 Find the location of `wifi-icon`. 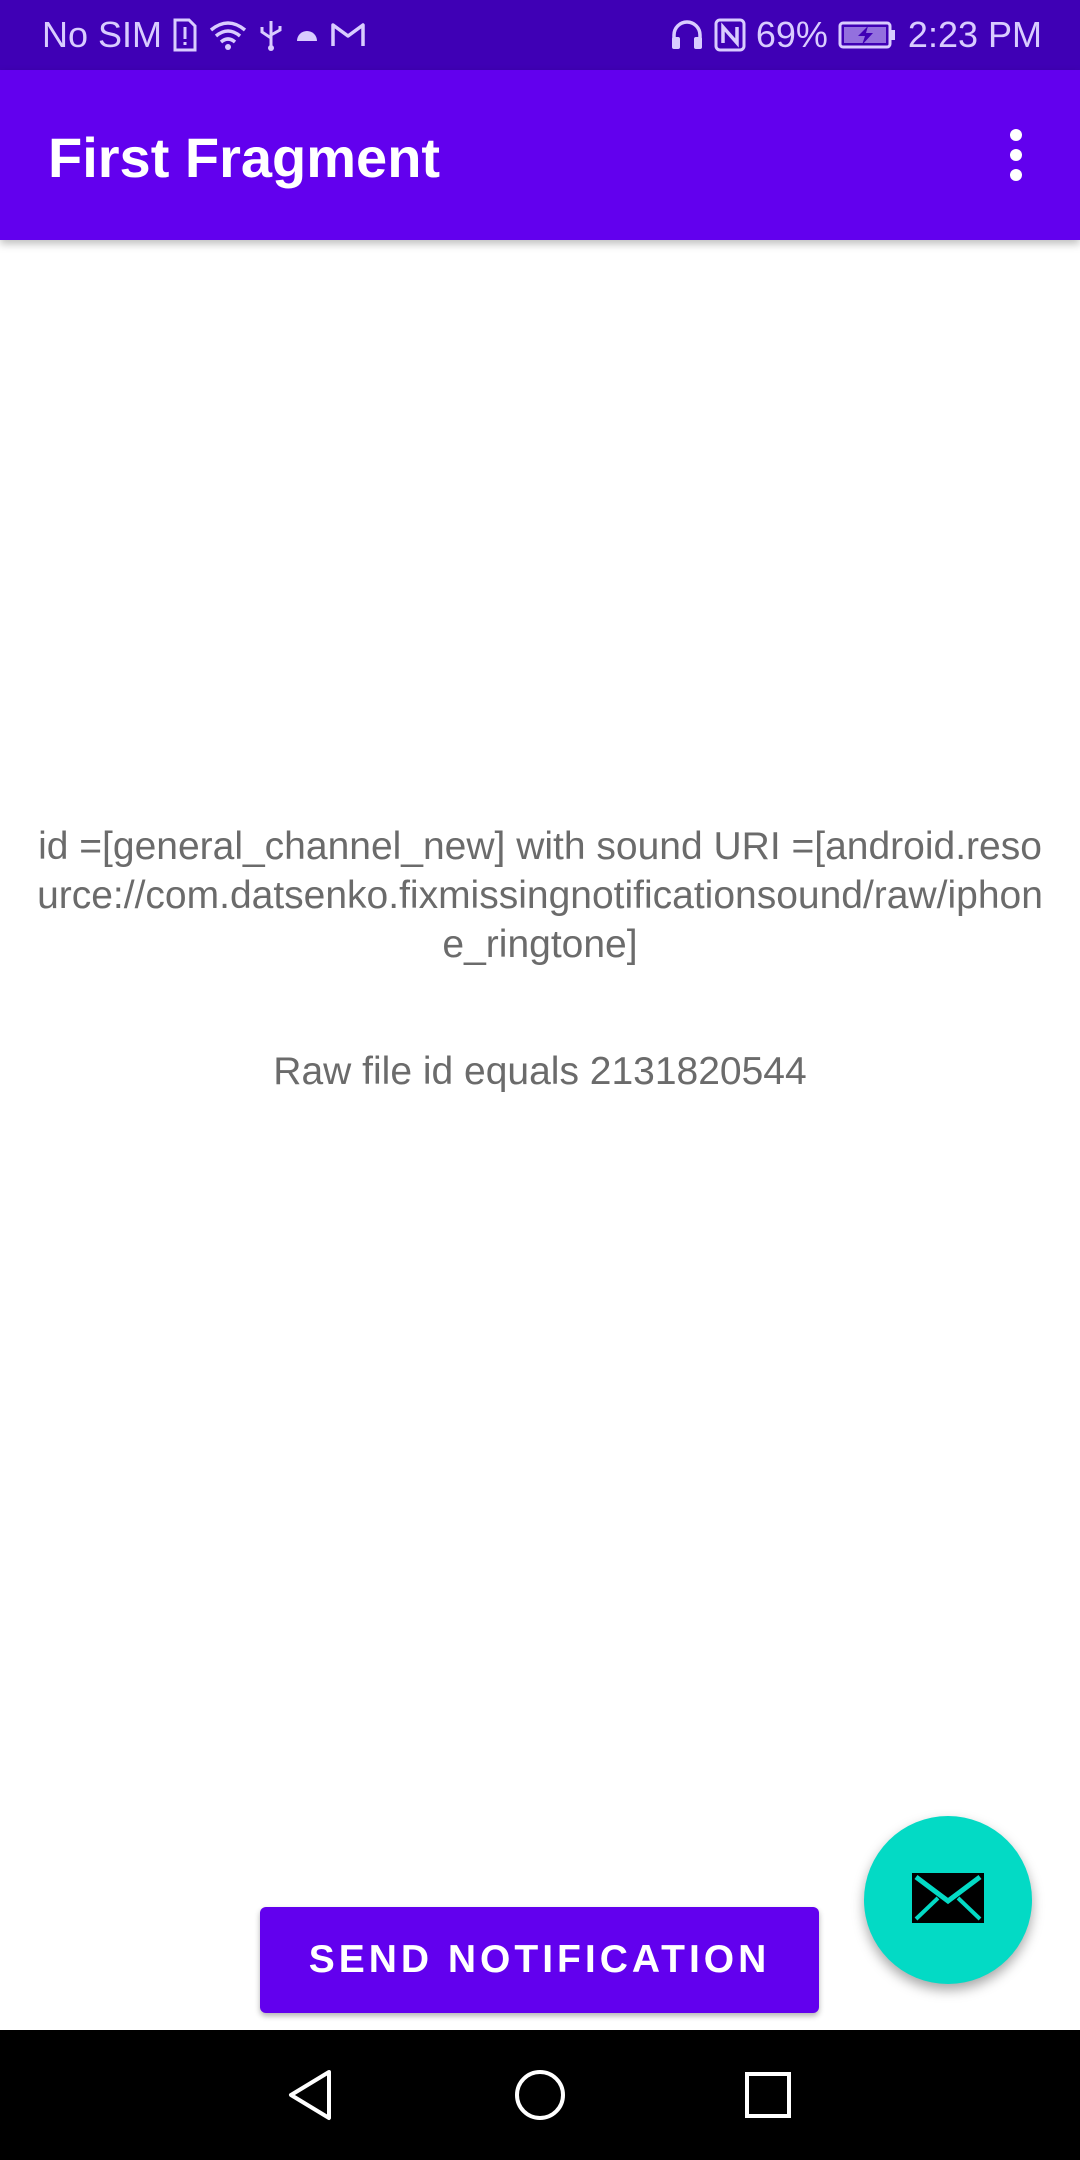

wifi-icon is located at coordinates (228, 35).